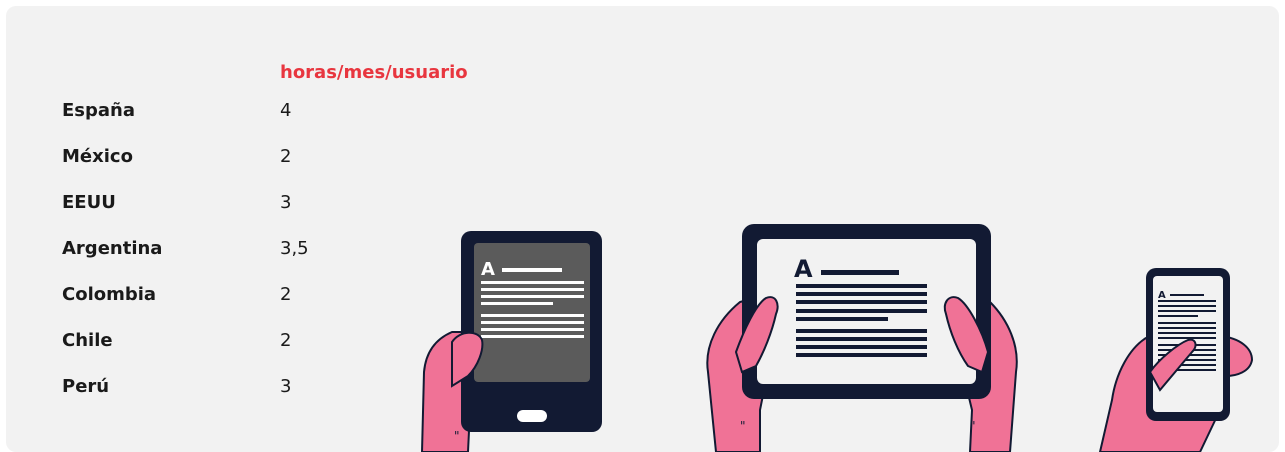  What do you see at coordinates (862, 338) in the screenshot?
I see `tablet-device: A " "` at bounding box center [862, 338].